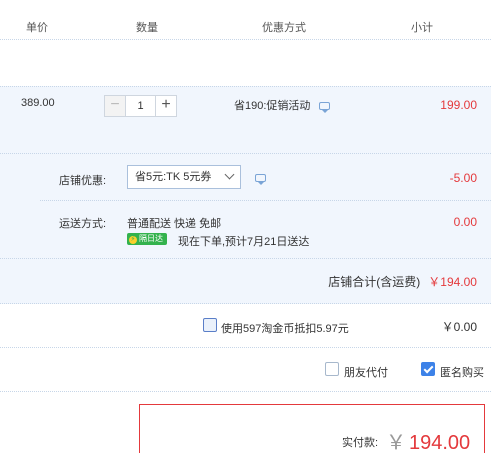 The image size is (491, 453). I want to click on chevron-down-icon, so click(229, 174).